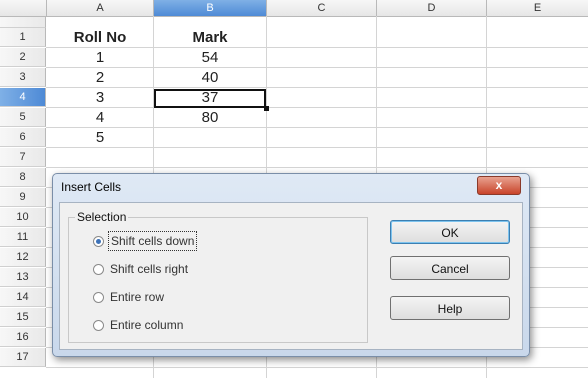 The width and height of the screenshot is (588, 378). What do you see at coordinates (100, 117) in the screenshot?
I see `cell-a5: 4` at bounding box center [100, 117].